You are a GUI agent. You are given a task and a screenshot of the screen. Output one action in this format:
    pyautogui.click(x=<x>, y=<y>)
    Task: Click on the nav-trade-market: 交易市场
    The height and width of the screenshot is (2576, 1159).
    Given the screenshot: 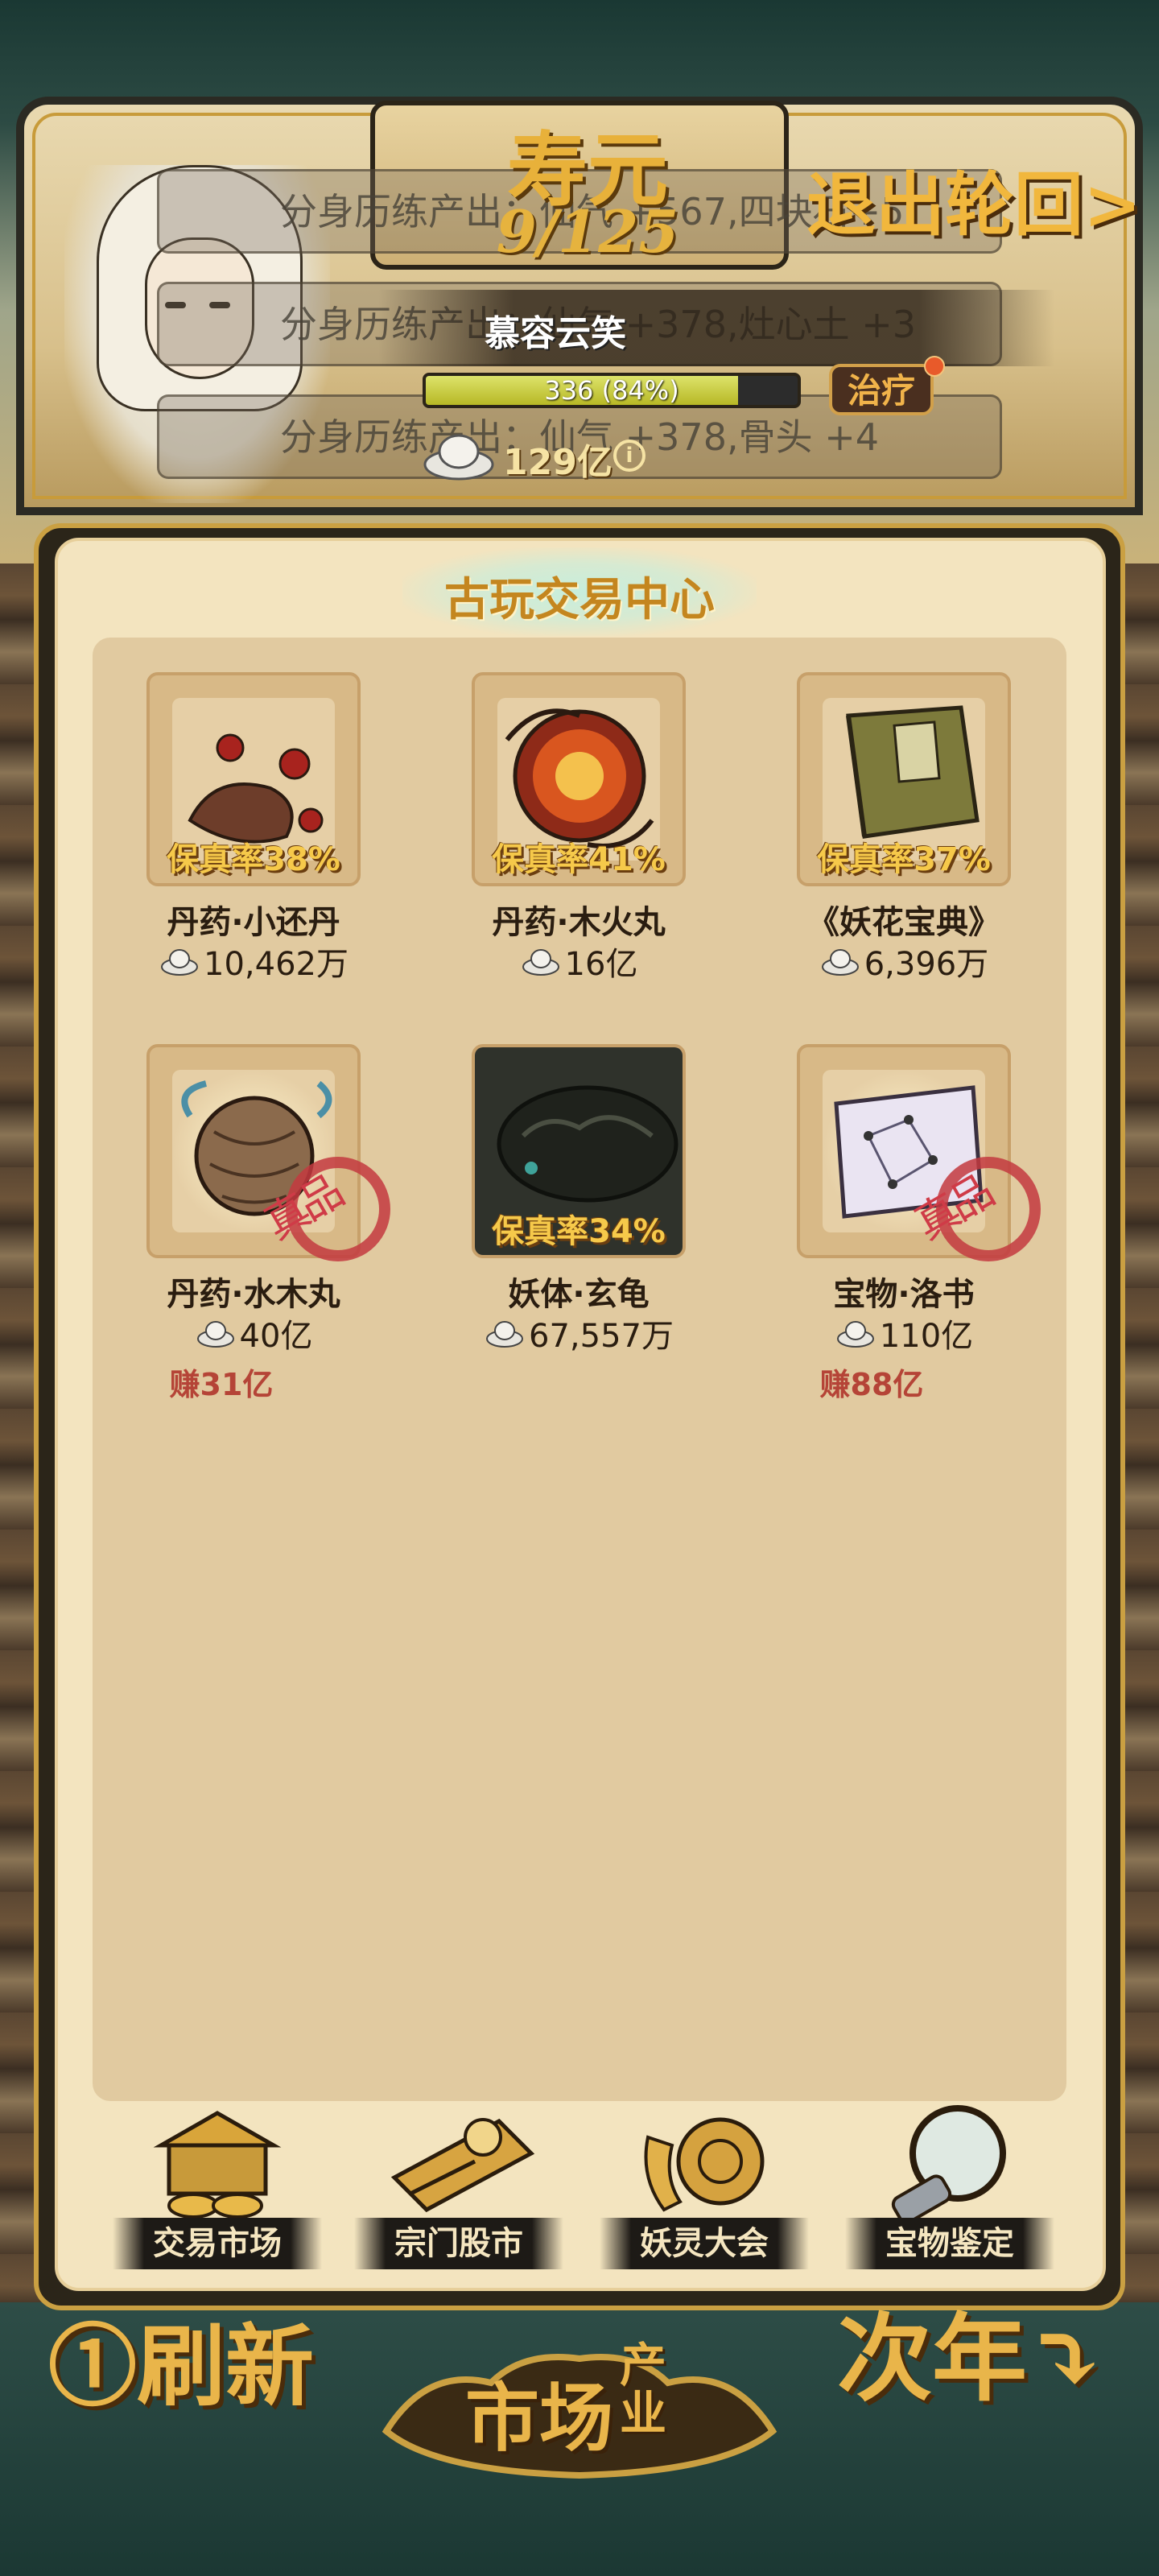 What is the action you would take?
    pyautogui.click(x=217, y=2193)
    